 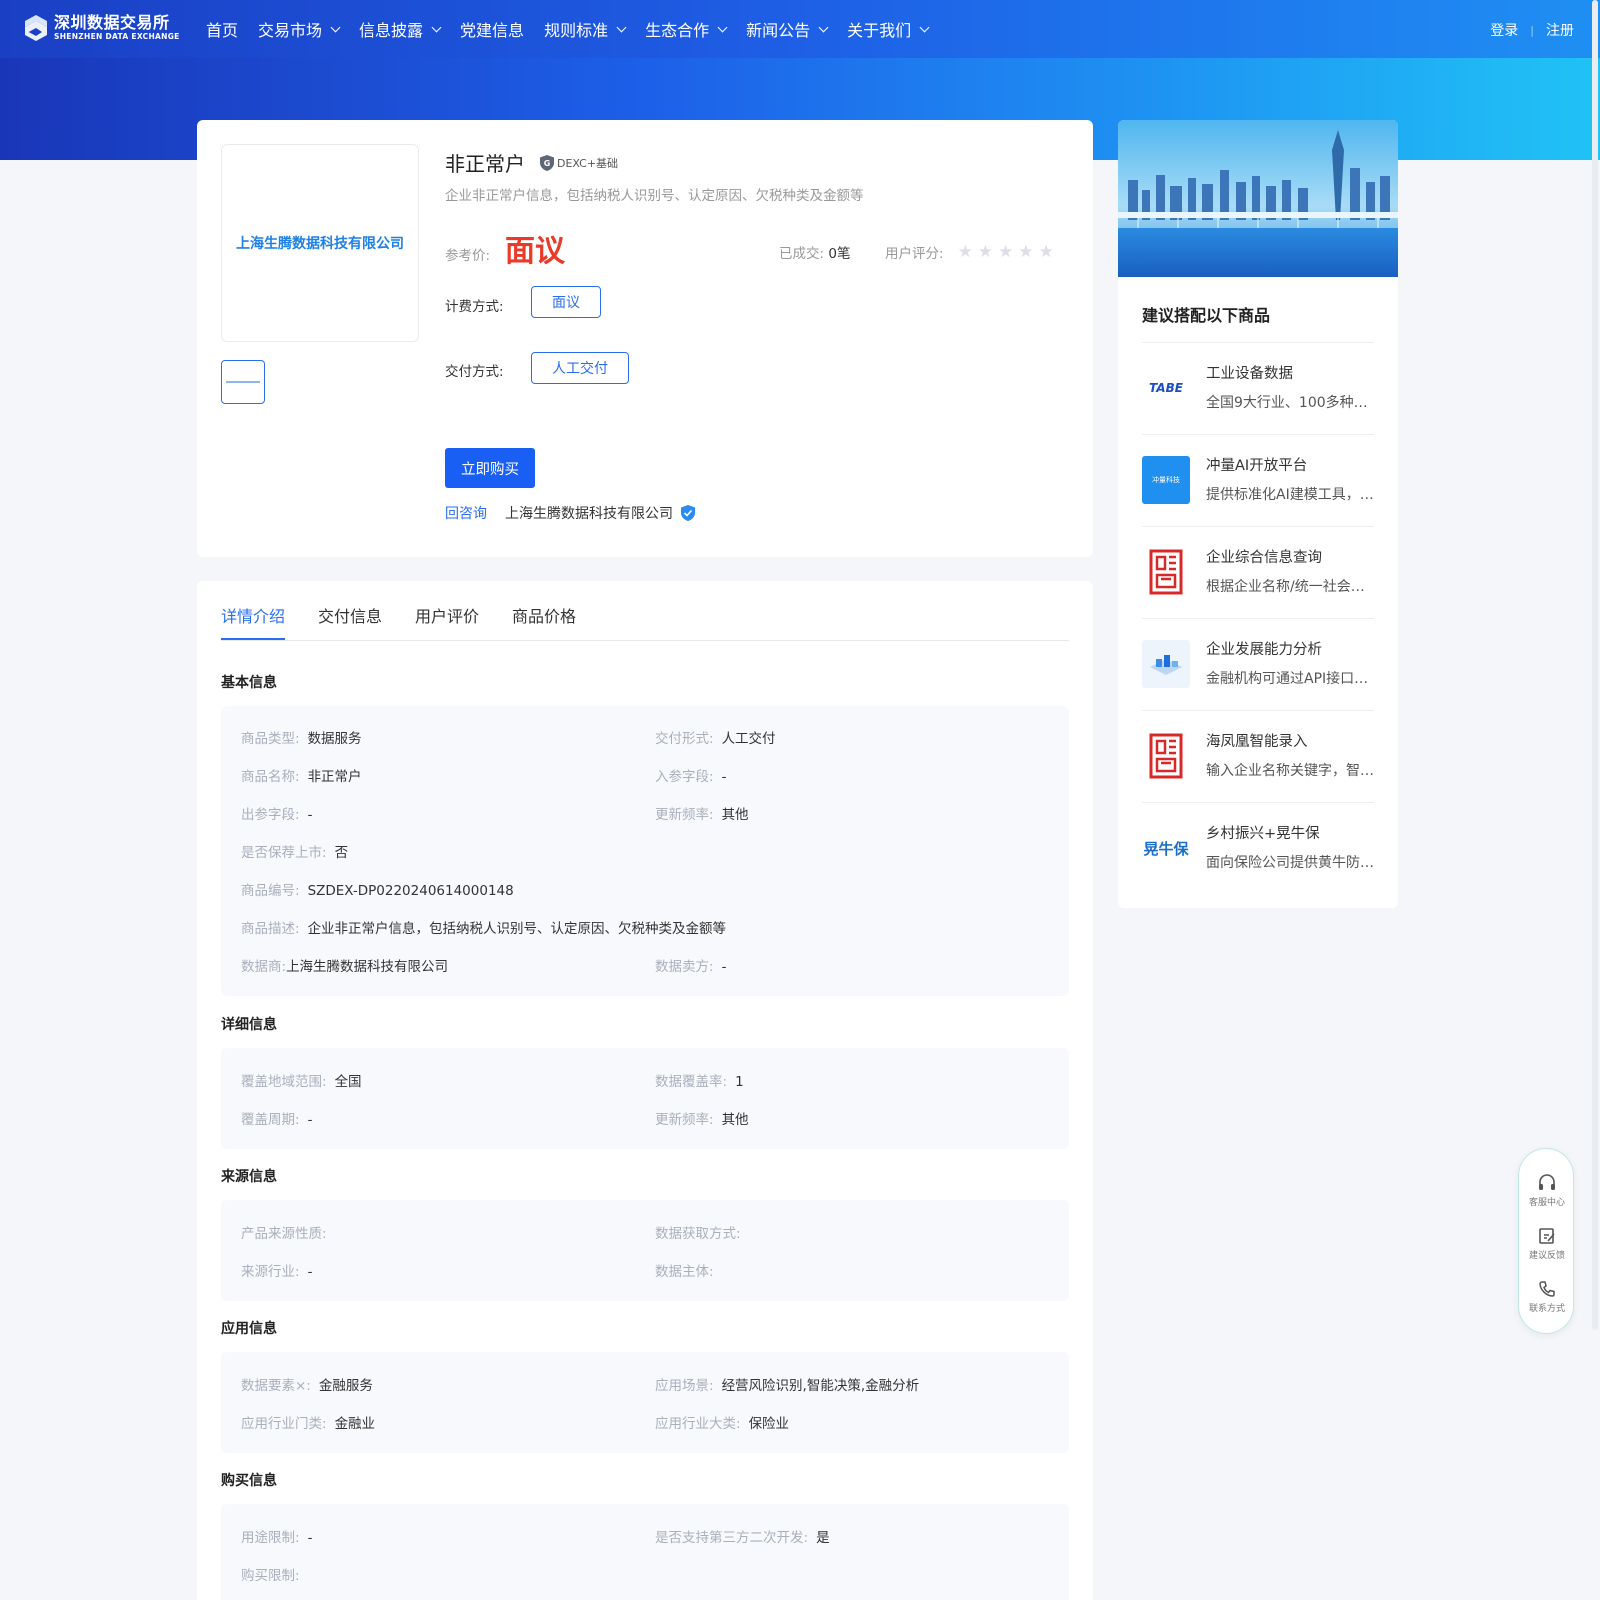 What do you see at coordinates (787, 29) in the screenshot?
I see `nav-item-news: 新闻公告` at bounding box center [787, 29].